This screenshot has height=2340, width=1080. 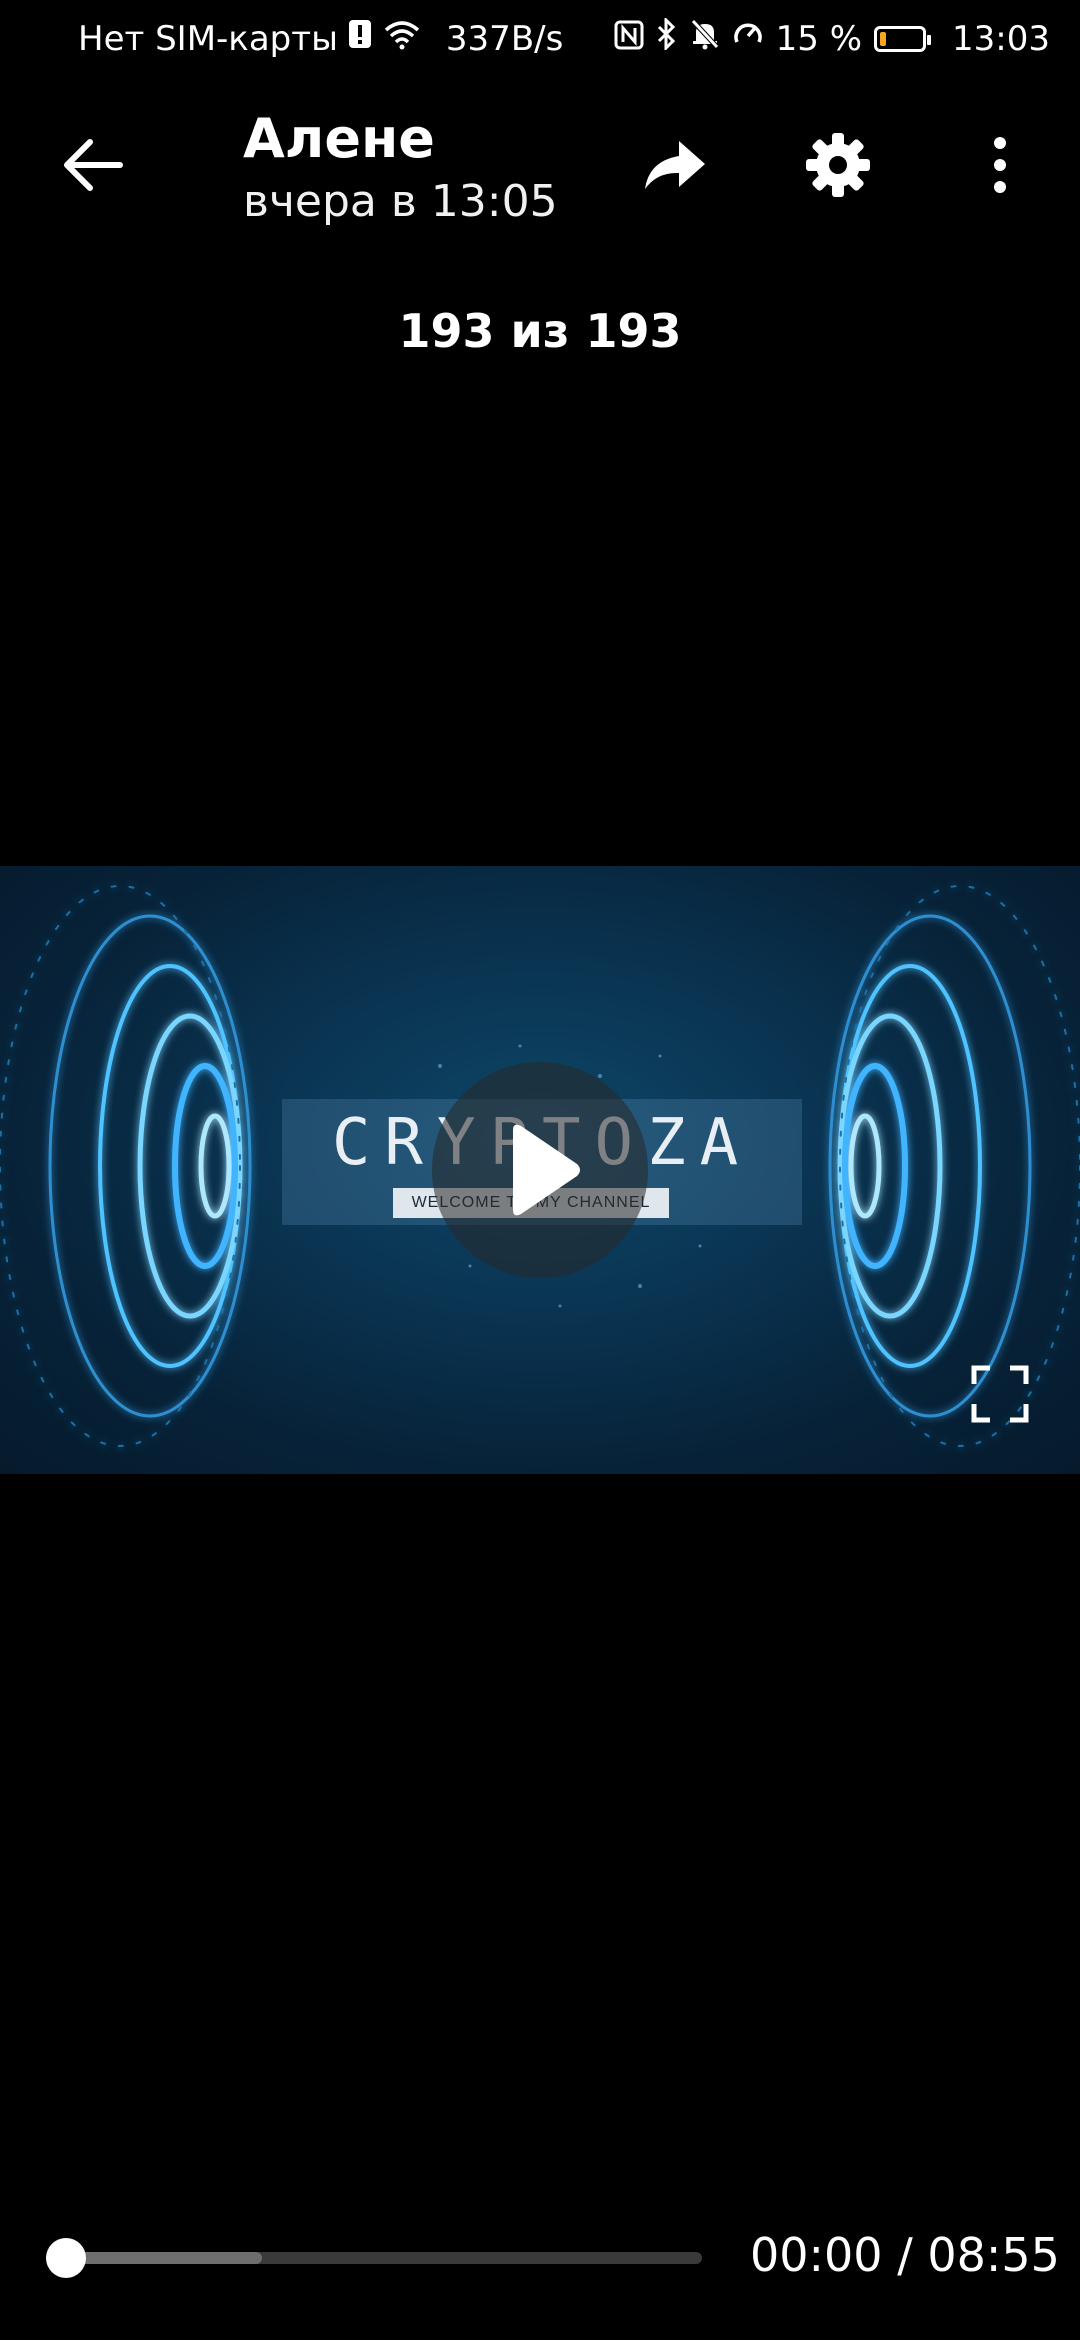 What do you see at coordinates (504, 38) in the screenshot?
I see `network-speed: 337B/s` at bounding box center [504, 38].